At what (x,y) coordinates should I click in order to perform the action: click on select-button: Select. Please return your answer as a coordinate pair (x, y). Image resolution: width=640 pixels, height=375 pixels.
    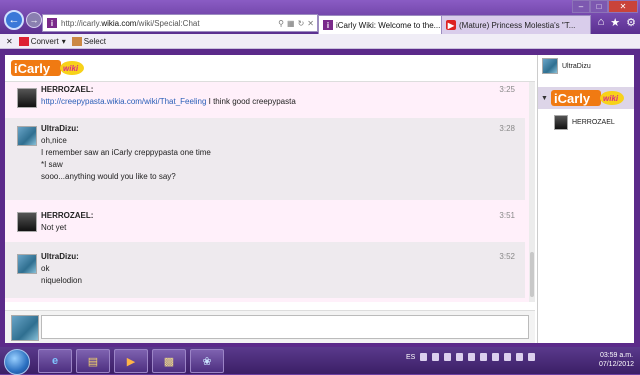
    Looking at the image, I should click on (88, 41).